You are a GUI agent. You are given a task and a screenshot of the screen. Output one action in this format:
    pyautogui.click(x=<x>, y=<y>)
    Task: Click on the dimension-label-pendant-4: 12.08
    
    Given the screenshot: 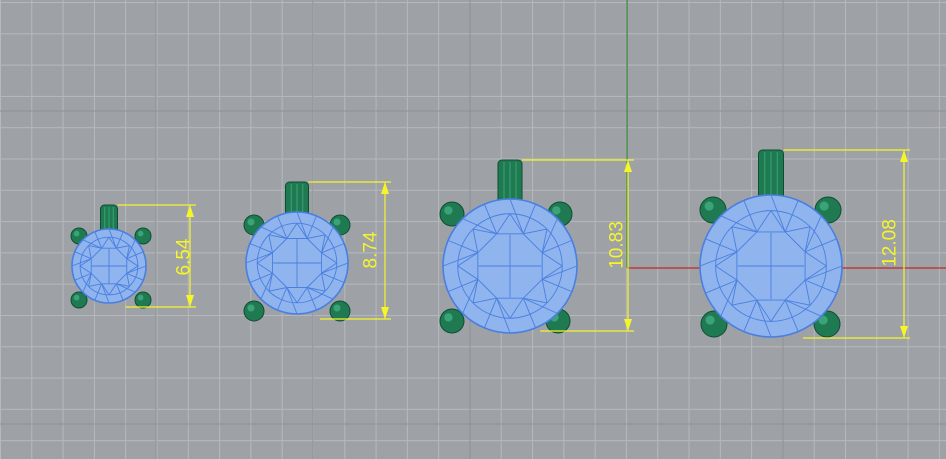 What is the action you would take?
    pyautogui.click(x=890, y=243)
    